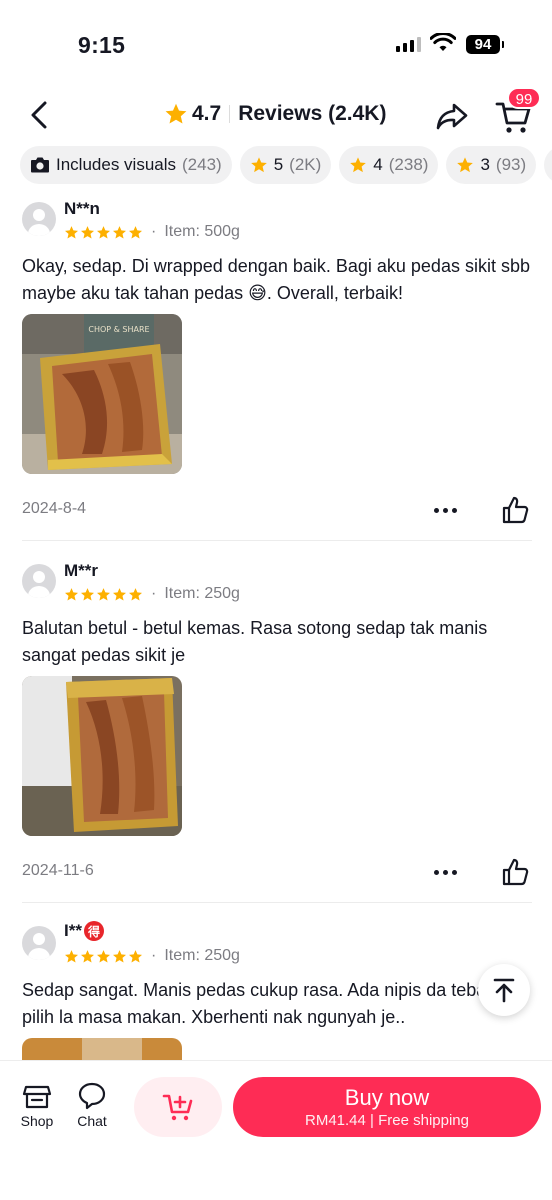 The width and height of the screenshot is (552, 1200). I want to click on reviews-title: 4.7 Reviews (2.4K), so click(275, 114).